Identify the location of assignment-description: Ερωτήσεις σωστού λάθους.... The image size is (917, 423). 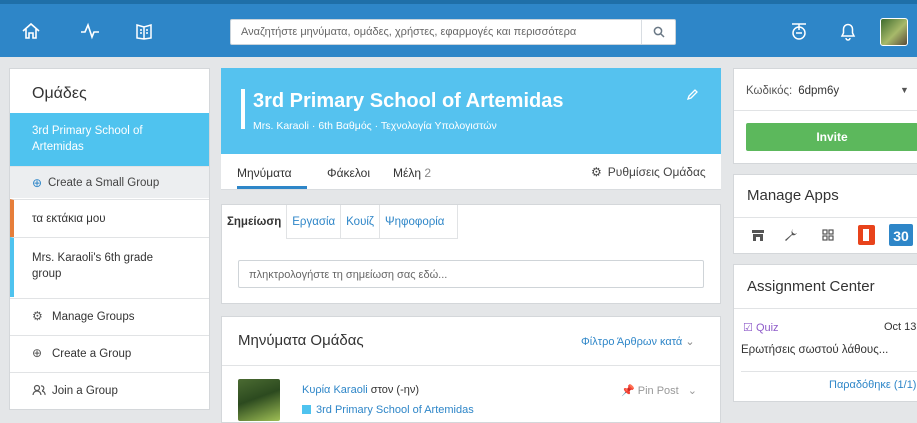
(814, 350).